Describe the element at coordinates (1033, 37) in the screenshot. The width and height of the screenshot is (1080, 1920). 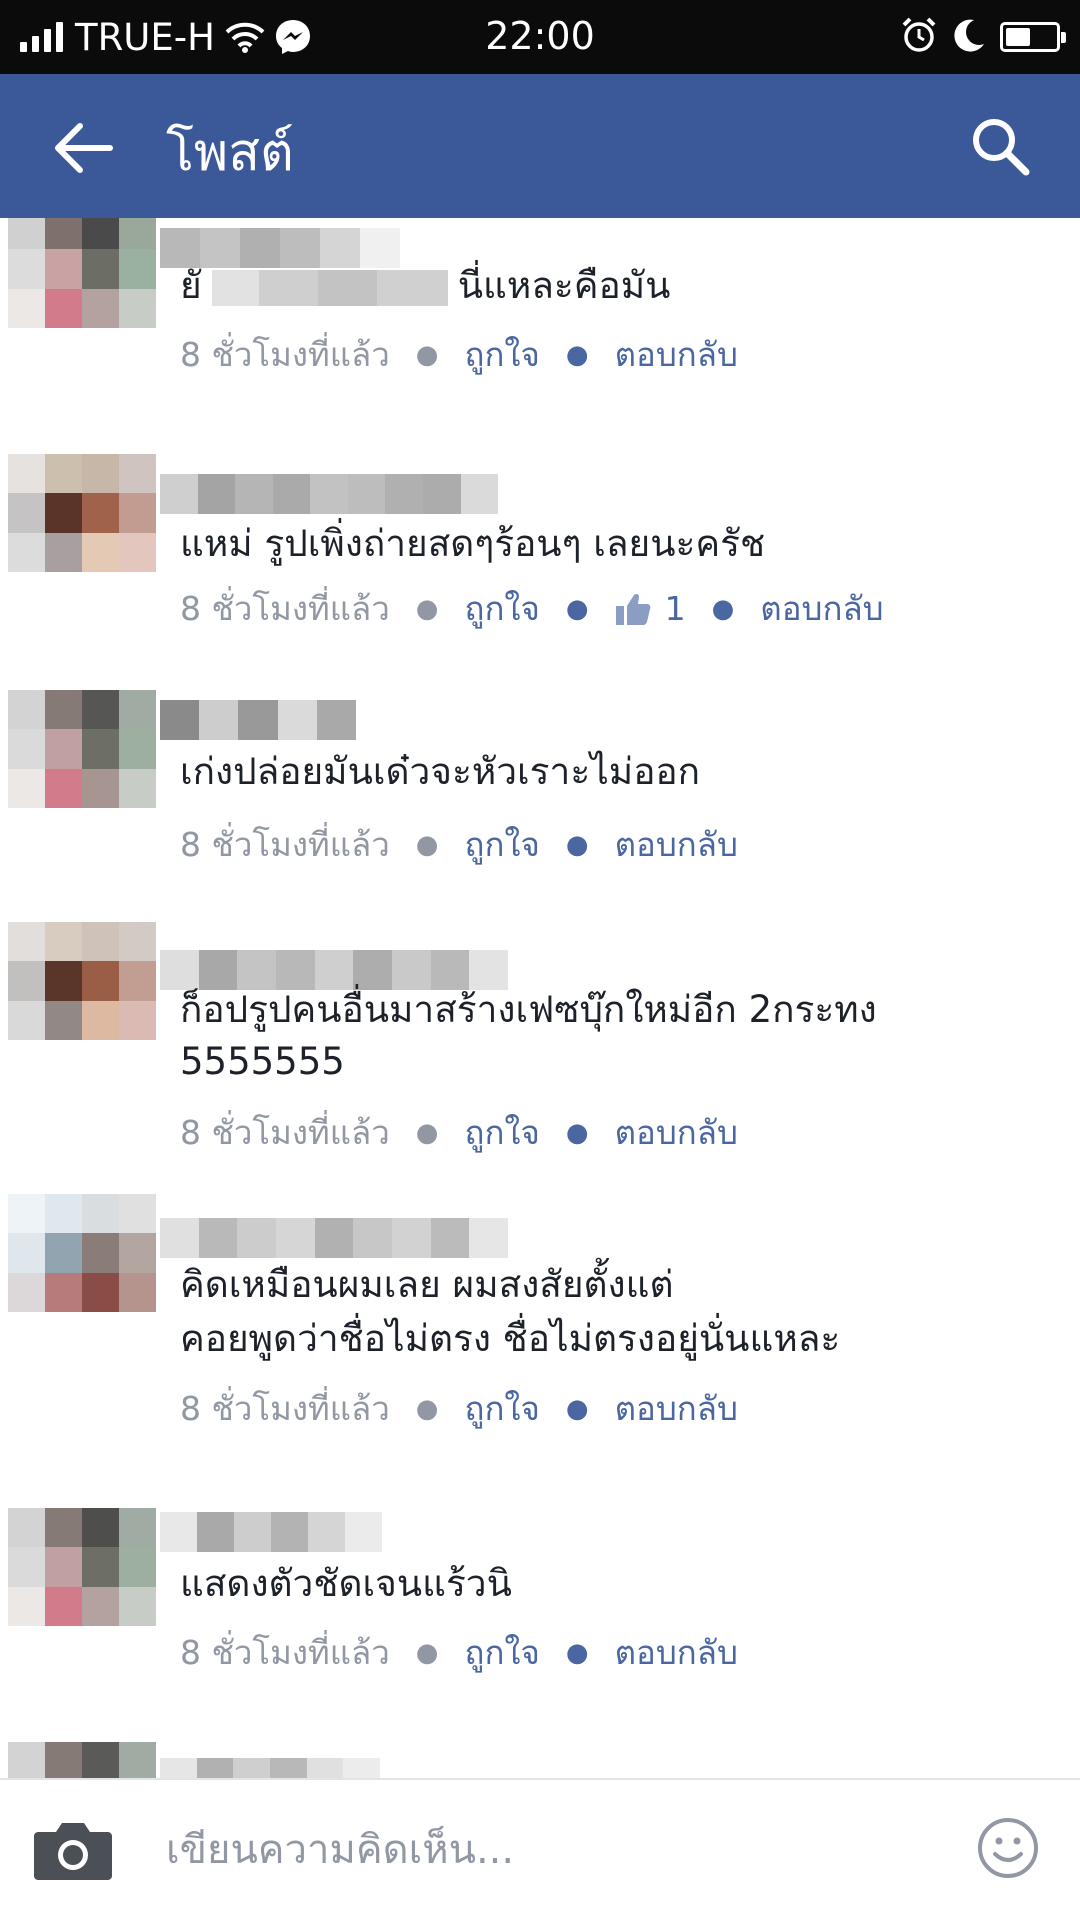
I see `battery-icon` at that location.